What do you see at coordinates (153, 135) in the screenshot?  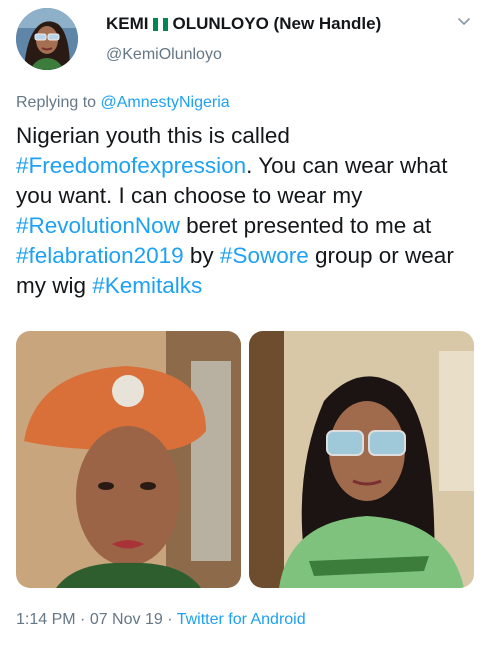 I see `tweet-text-segment: Nigerian youth this is called` at bounding box center [153, 135].